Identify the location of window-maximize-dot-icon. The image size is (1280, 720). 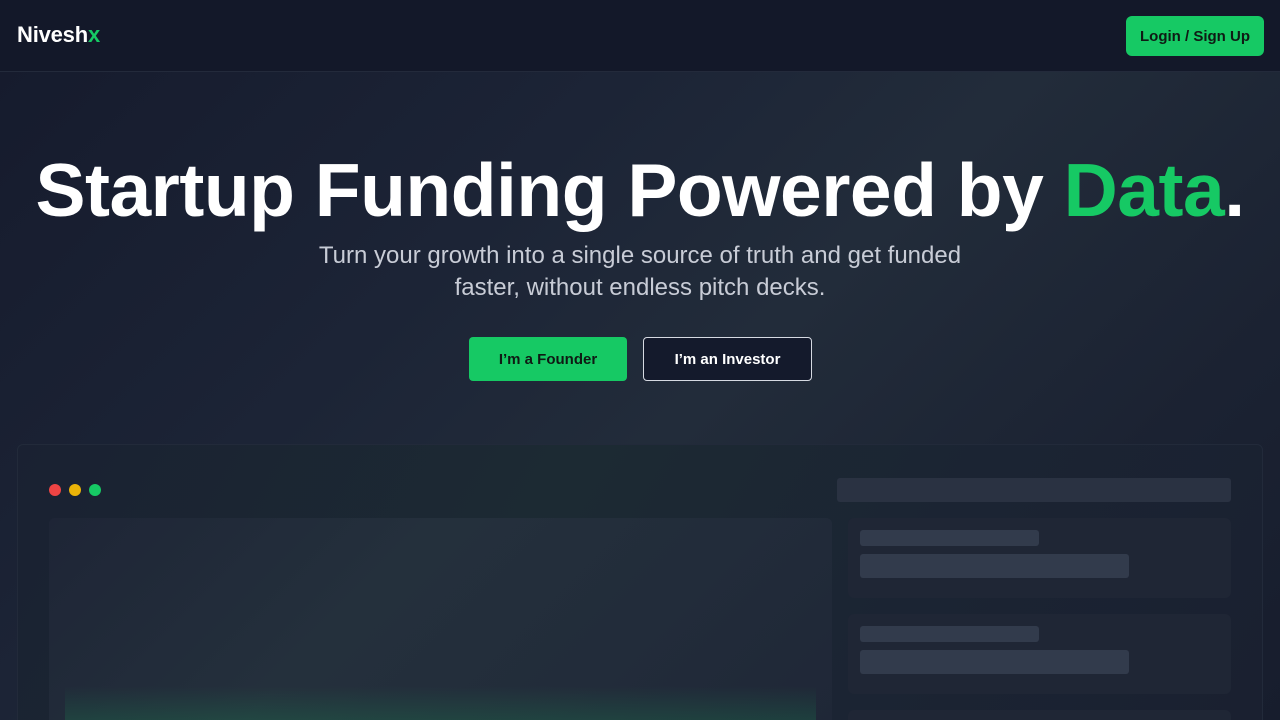
(95, 490).